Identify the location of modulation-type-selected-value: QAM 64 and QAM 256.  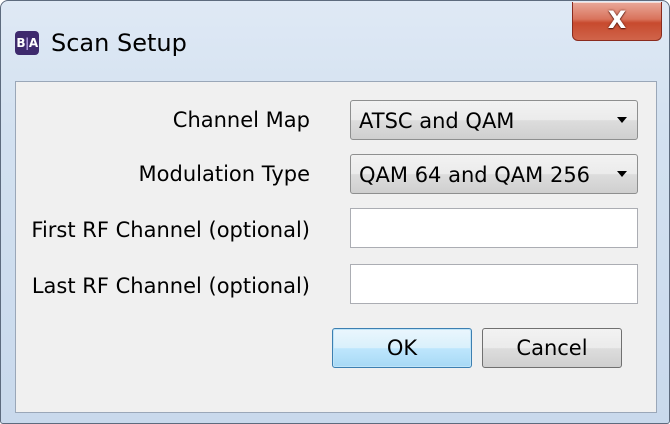
(475, 175).